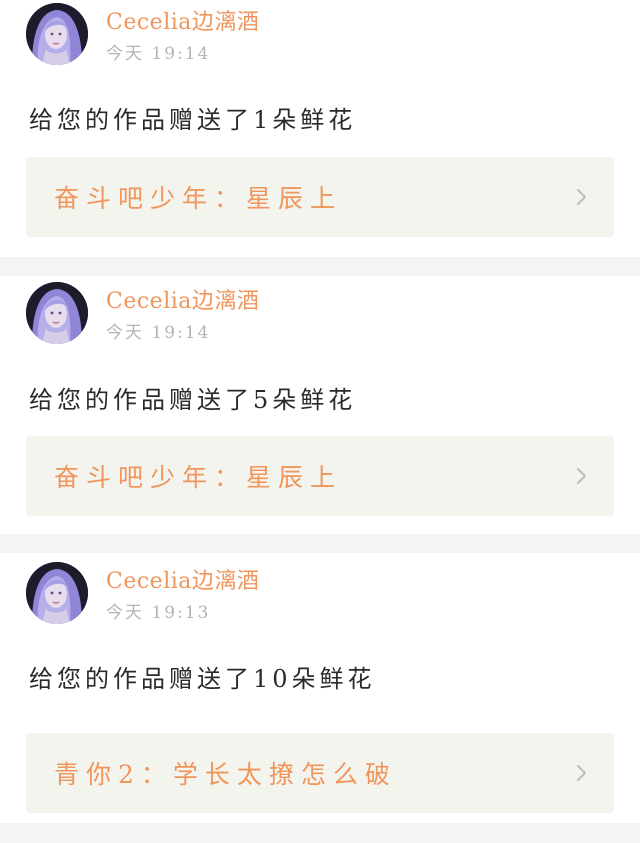 Image resolution: width=640 pixels, height=843 pixels. What do you see at coordinates (225, 774) in the screenshot?
I see `work-title: 青你2：学长太撩怎么破` at bounding box center [225, 774].